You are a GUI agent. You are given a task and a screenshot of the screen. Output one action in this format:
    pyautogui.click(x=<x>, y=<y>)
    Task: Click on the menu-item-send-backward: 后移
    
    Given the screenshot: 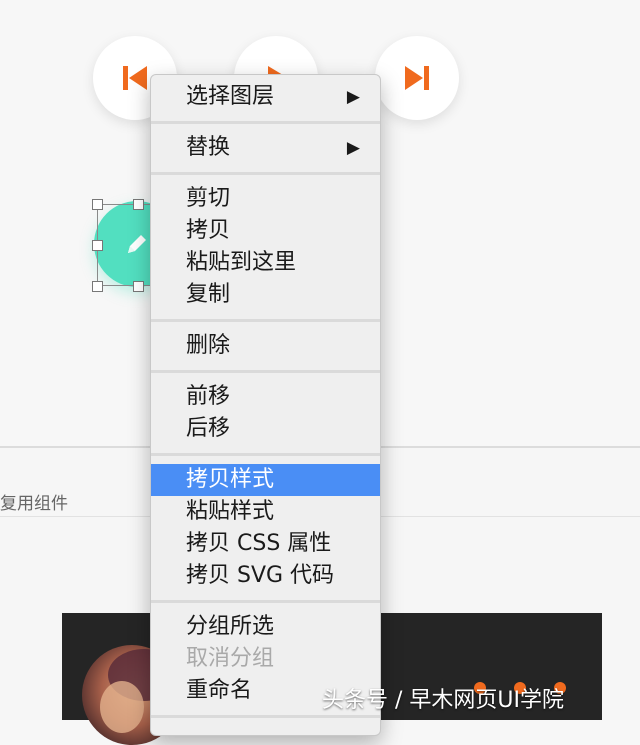 What is the action you would take?
    pyautogui.click(x=265, y=429)
    